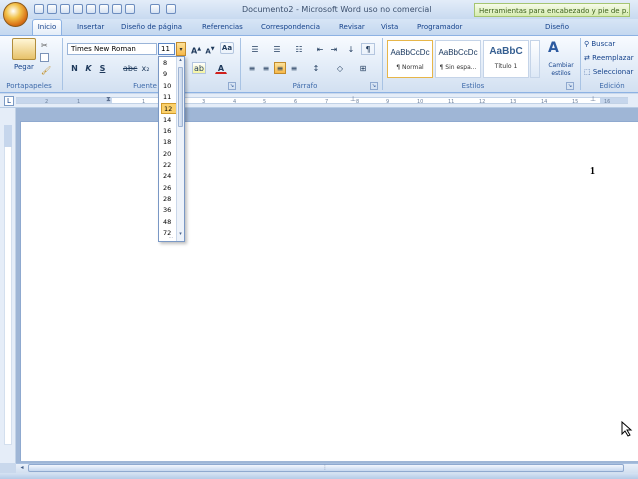  Describe the element at coordinates (24, 67) in the screenshot. I see `paste-button-label: Pegar` at that location.